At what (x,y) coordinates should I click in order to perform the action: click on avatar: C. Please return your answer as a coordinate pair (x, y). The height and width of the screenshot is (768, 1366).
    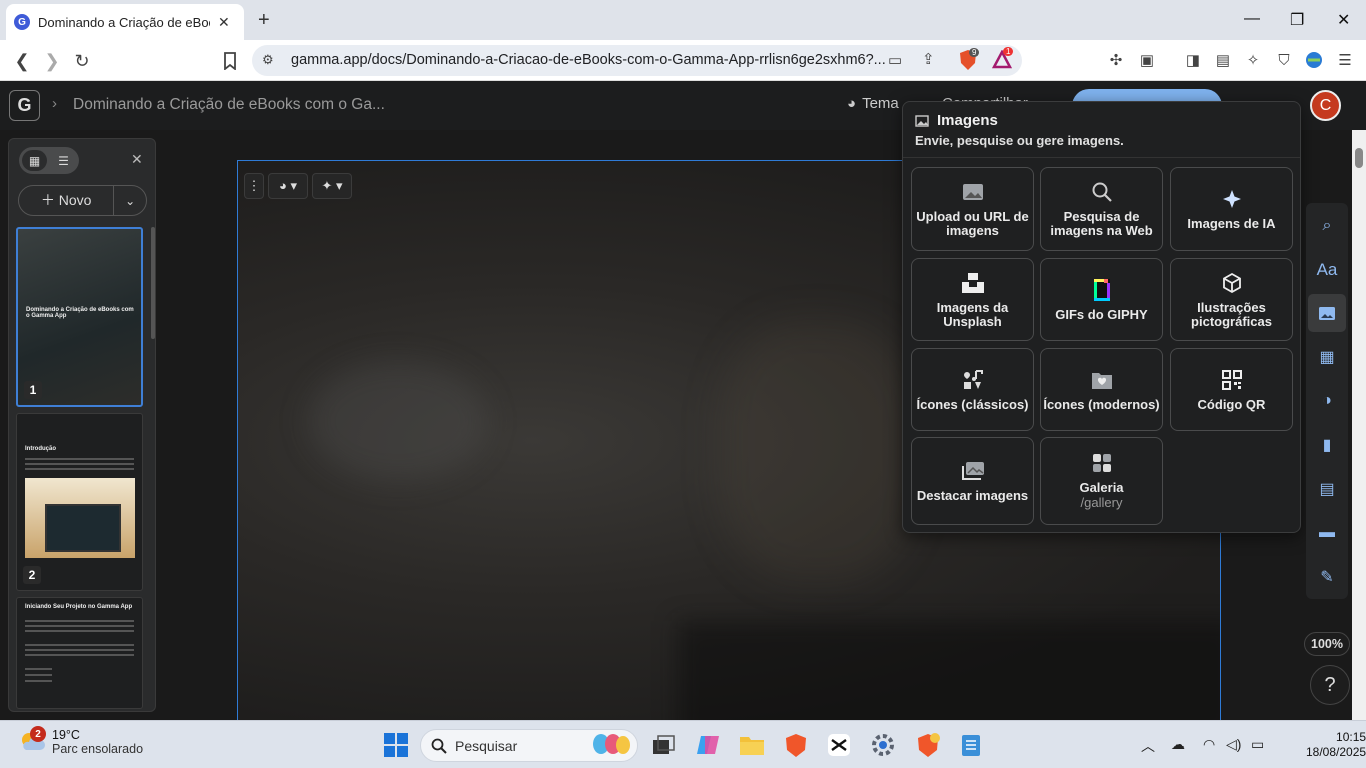
    Looking at the image, I should click on (1325, 105).